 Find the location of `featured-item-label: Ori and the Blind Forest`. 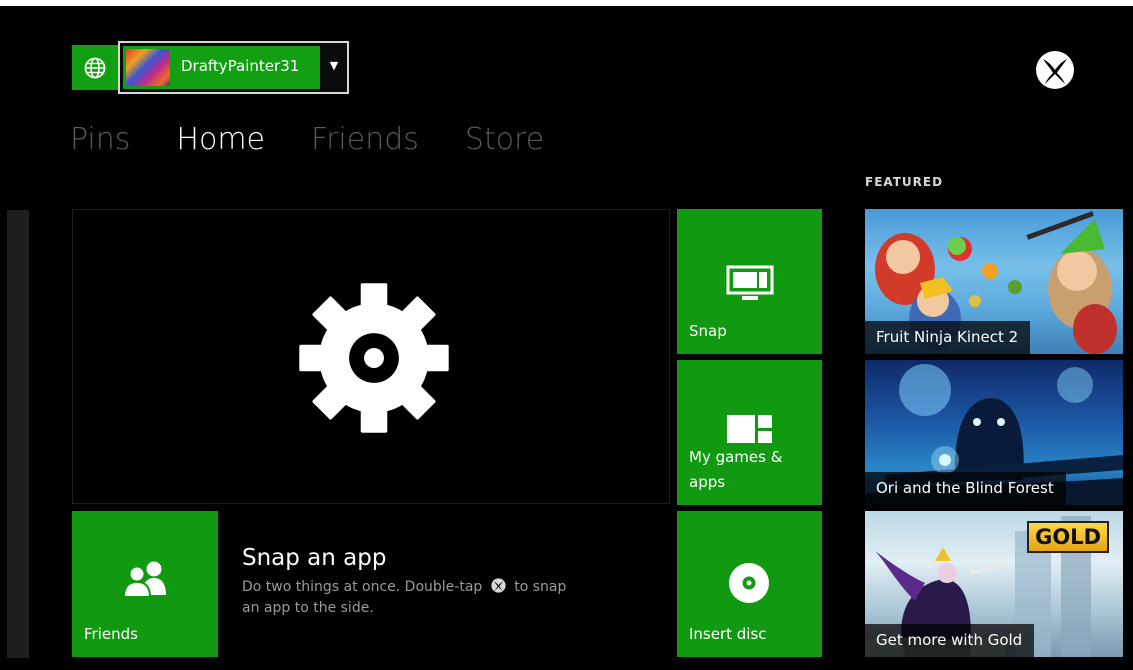

featured-item-label: Ori and the Blind Forest is located at coordinates (965, 488).